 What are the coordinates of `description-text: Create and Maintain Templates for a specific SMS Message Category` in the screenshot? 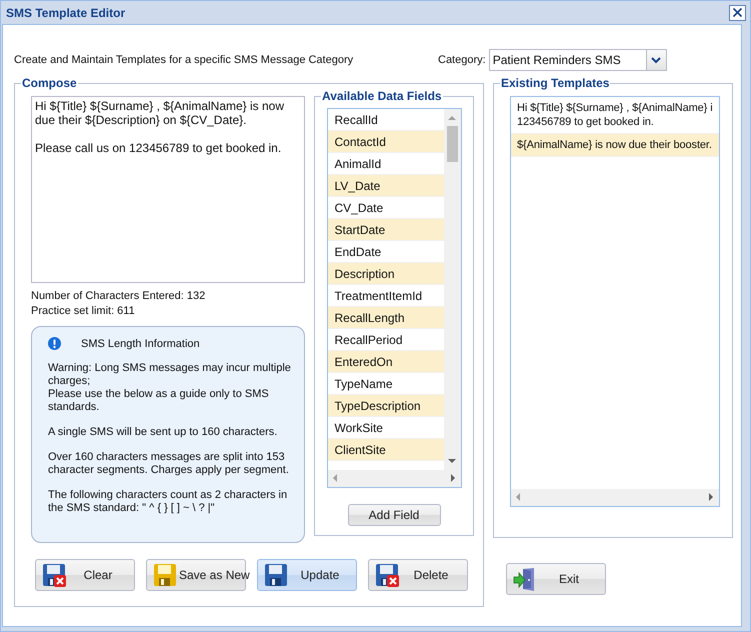 It's located at (184, 60).